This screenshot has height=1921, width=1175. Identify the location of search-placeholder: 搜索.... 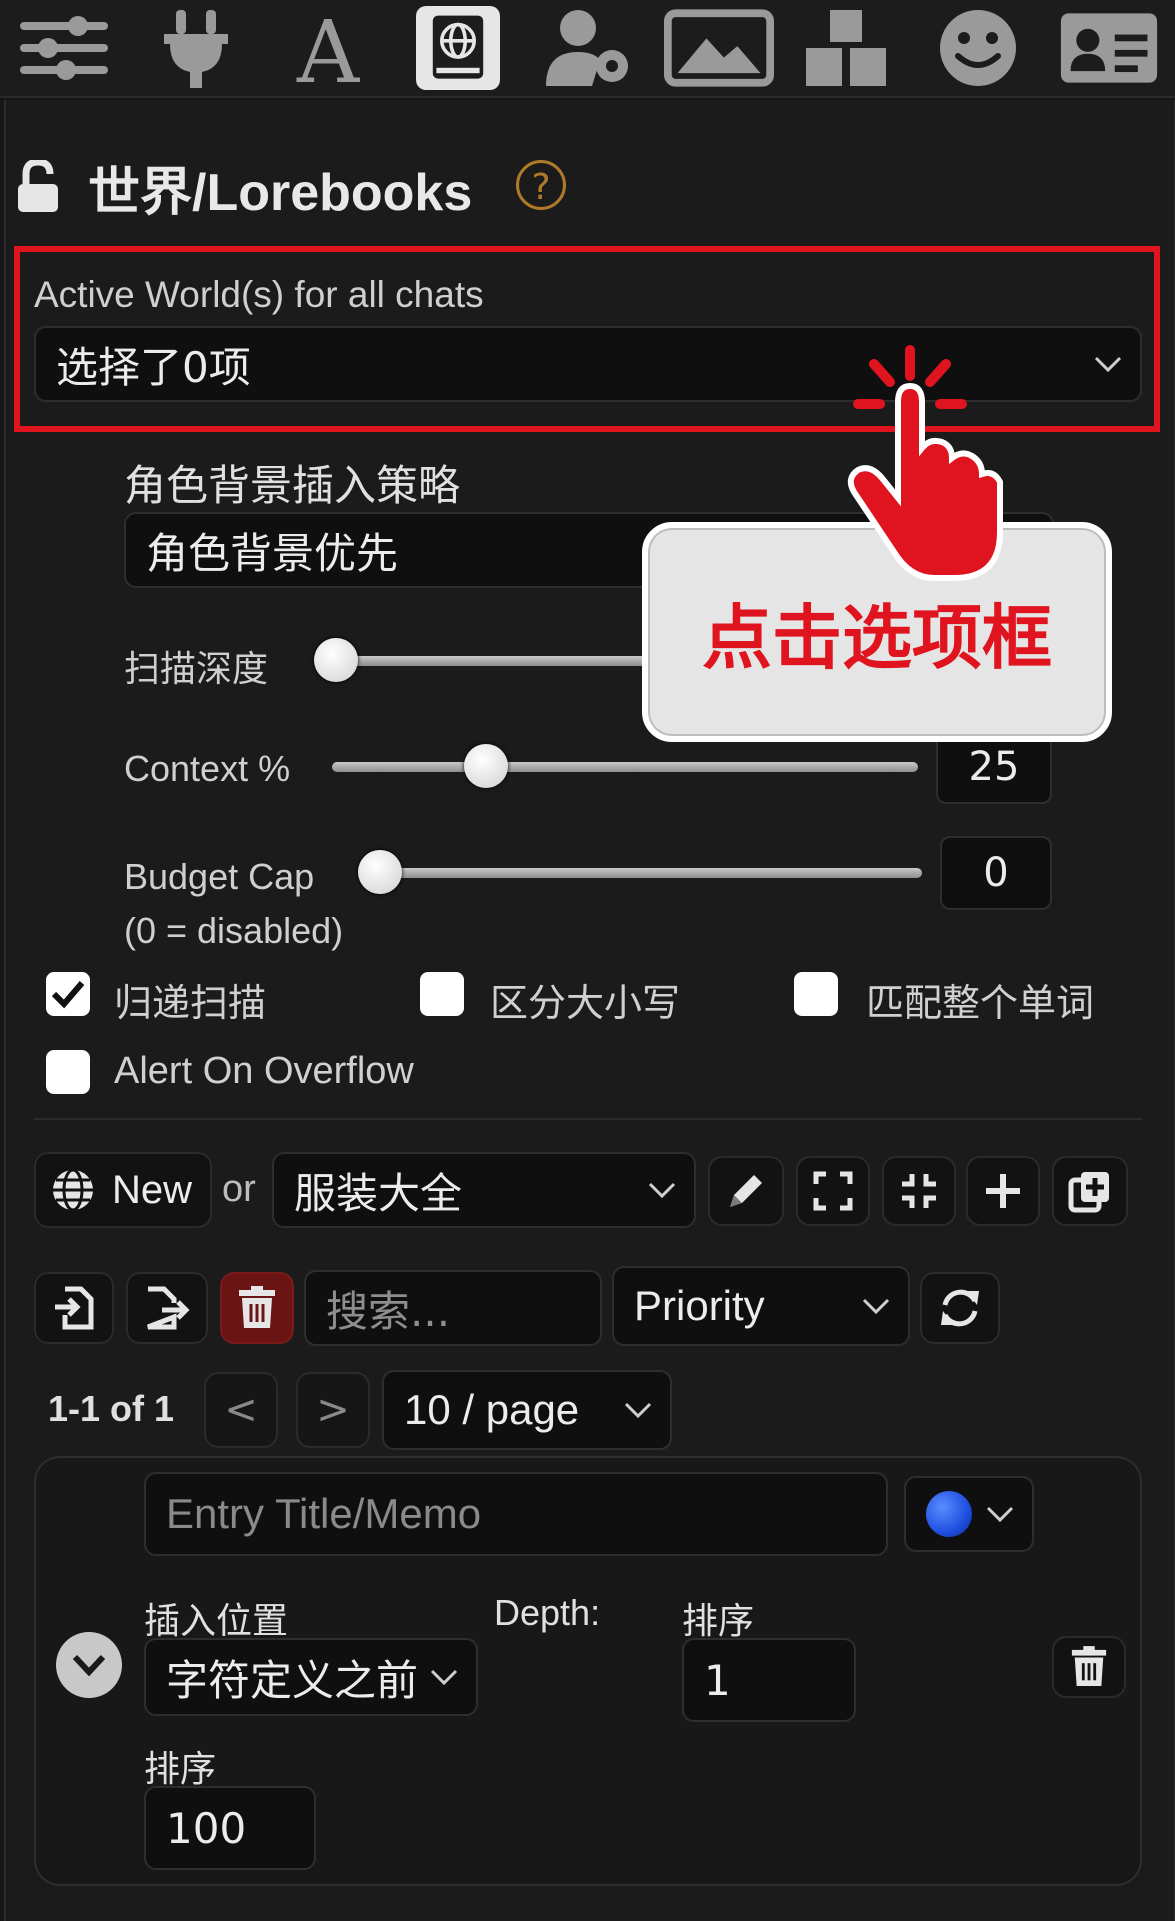
(388, 1311).